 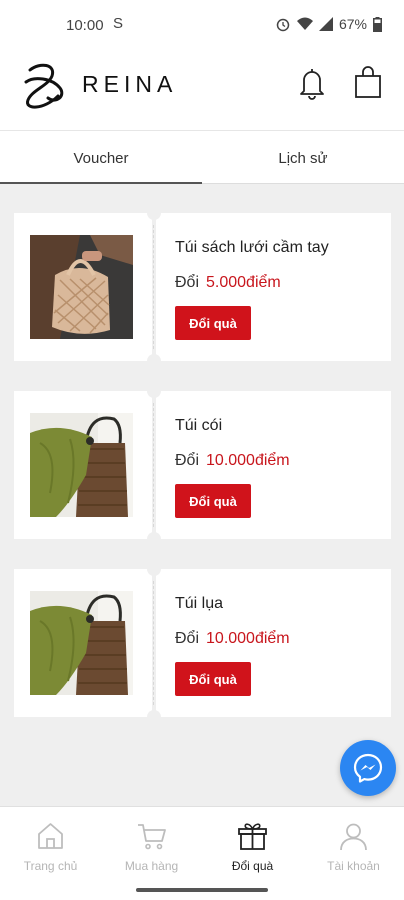 I want to click on nav-label: Mua hàng, so click(x=151, y=866).